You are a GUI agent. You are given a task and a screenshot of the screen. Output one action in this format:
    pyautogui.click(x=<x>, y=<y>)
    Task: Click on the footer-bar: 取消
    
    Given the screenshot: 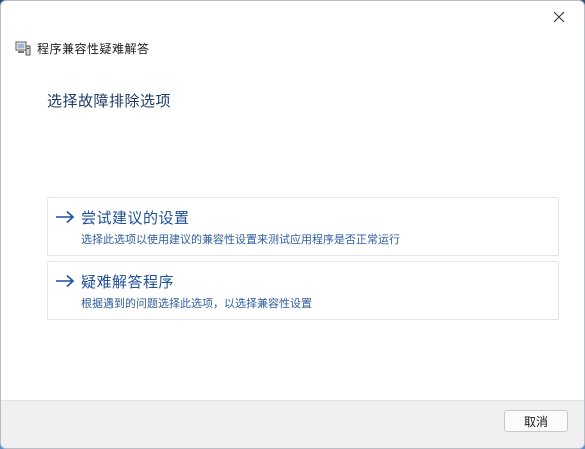 What is the action you would take?
    pyautogui.click(x=292, y=424)
    